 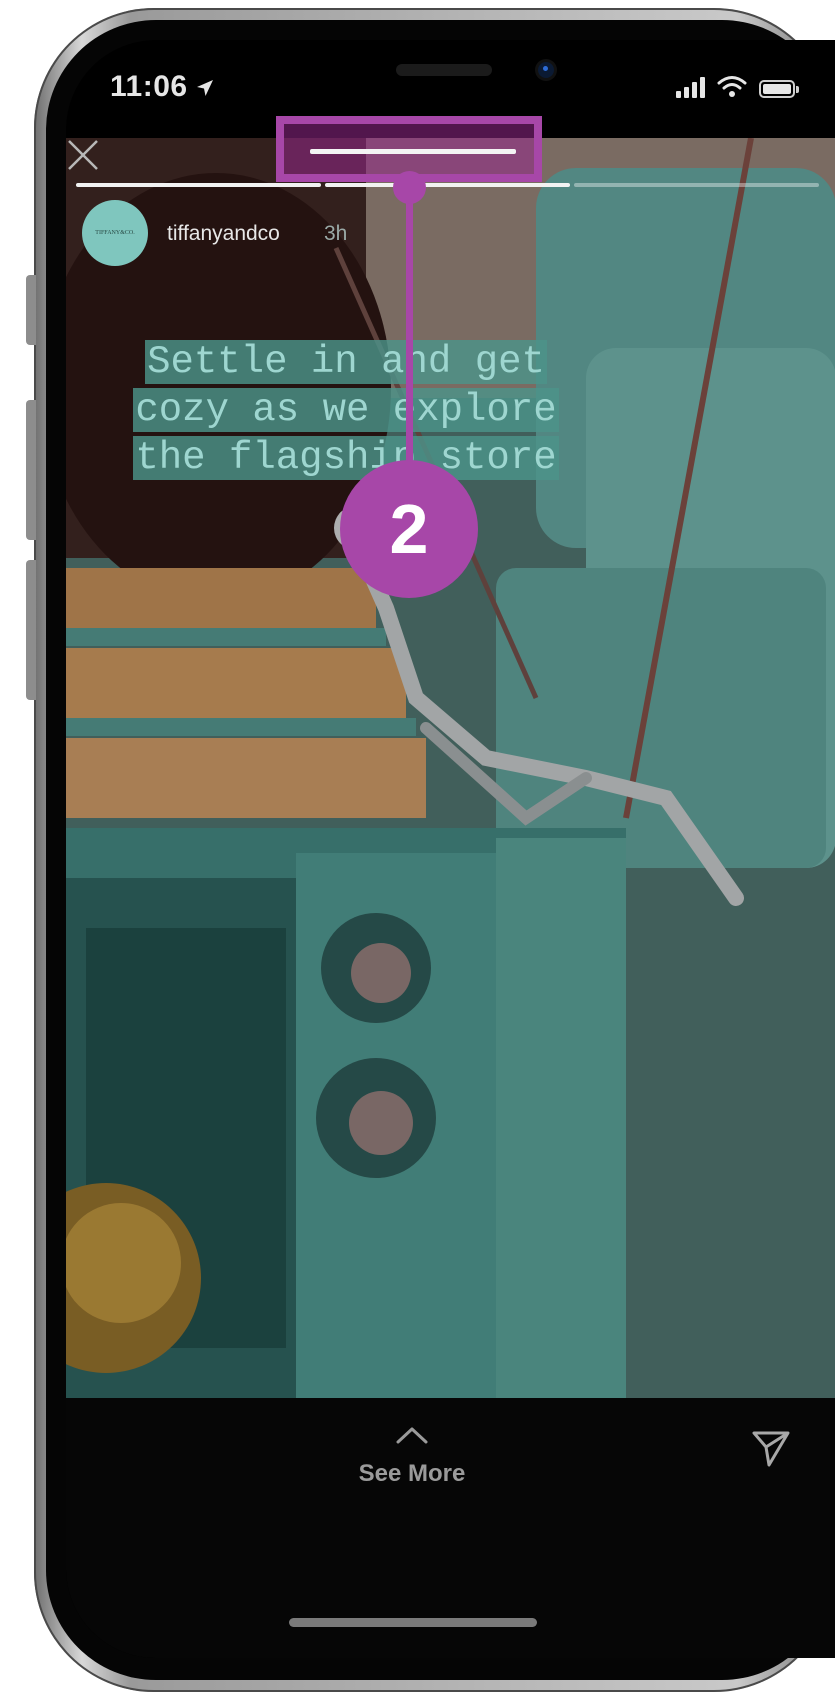 I want to click on status-time: 11:06, so click(x=162, y=87).